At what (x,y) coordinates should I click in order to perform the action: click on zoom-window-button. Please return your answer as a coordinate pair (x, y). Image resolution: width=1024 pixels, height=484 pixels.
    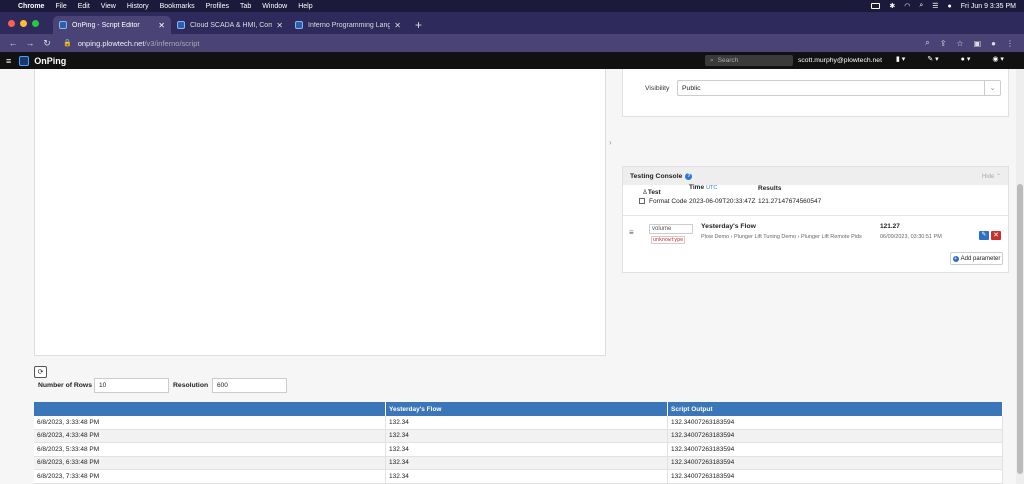
    Looking at the image, I should click on (35, 23).